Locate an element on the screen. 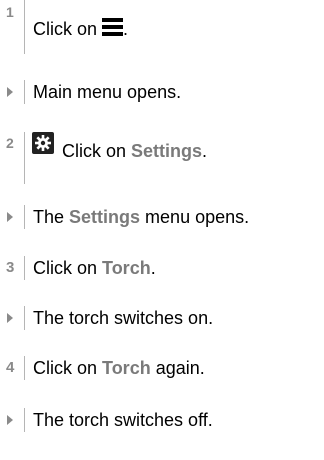 The width and height of the screenshot is (324, 460). result-text: The torch switches on. is located at coordinates (123, 318).